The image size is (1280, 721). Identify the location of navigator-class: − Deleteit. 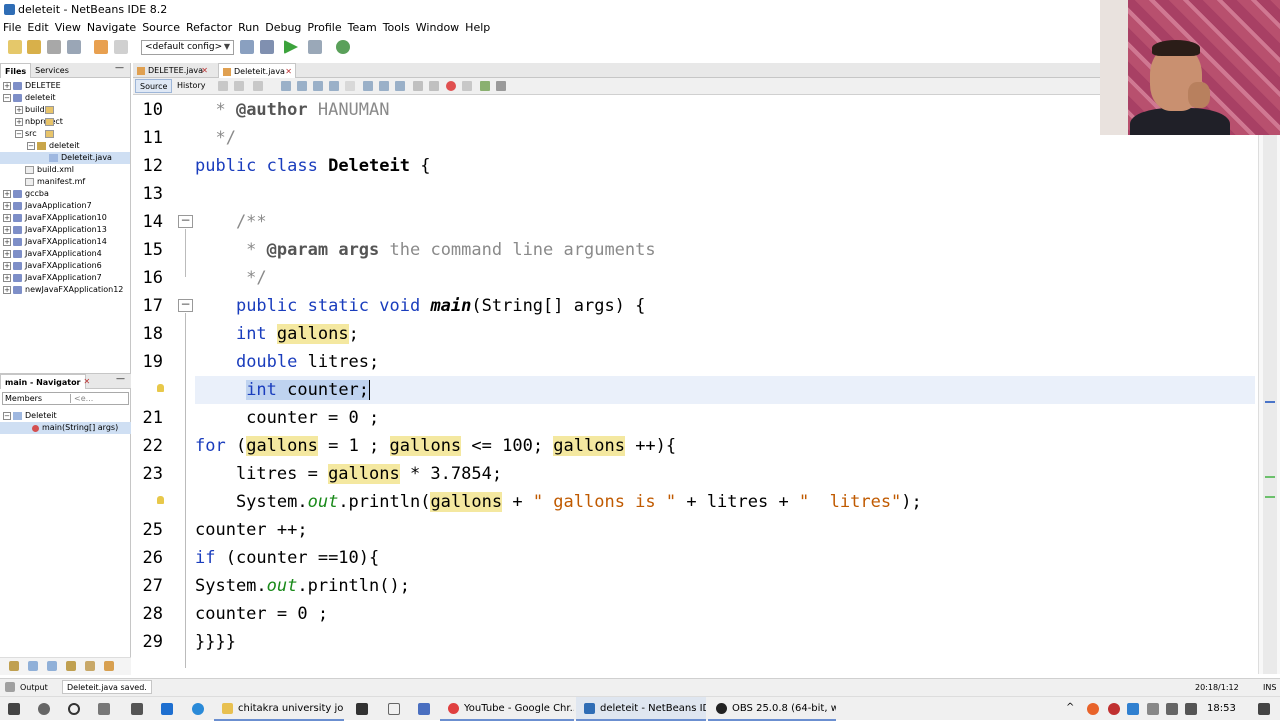
(65, 416).